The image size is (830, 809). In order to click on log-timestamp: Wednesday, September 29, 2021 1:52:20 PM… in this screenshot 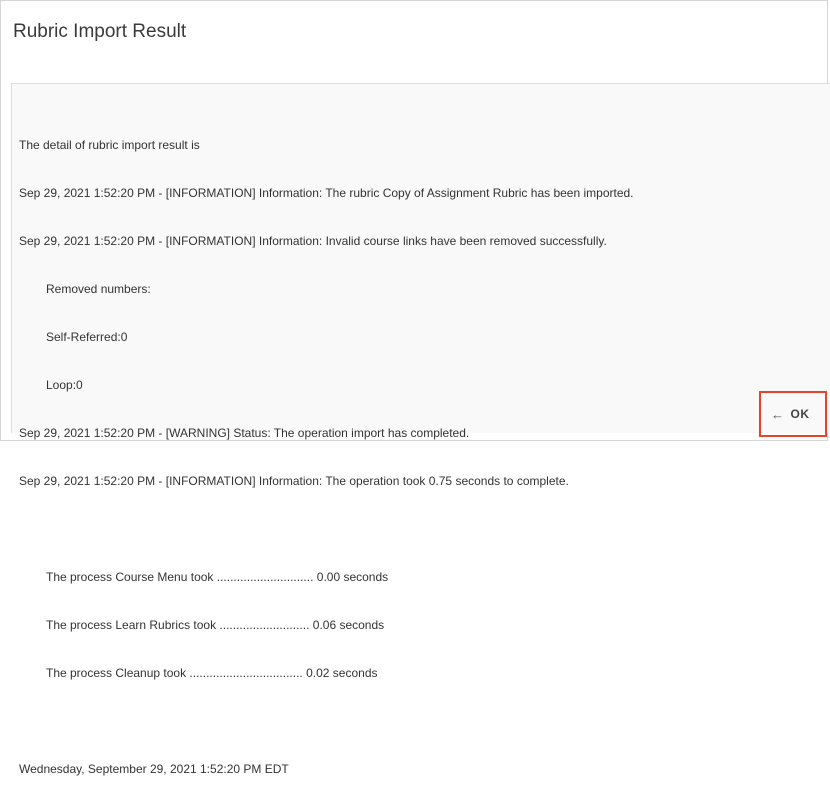, I will do `click(154, 769)`.